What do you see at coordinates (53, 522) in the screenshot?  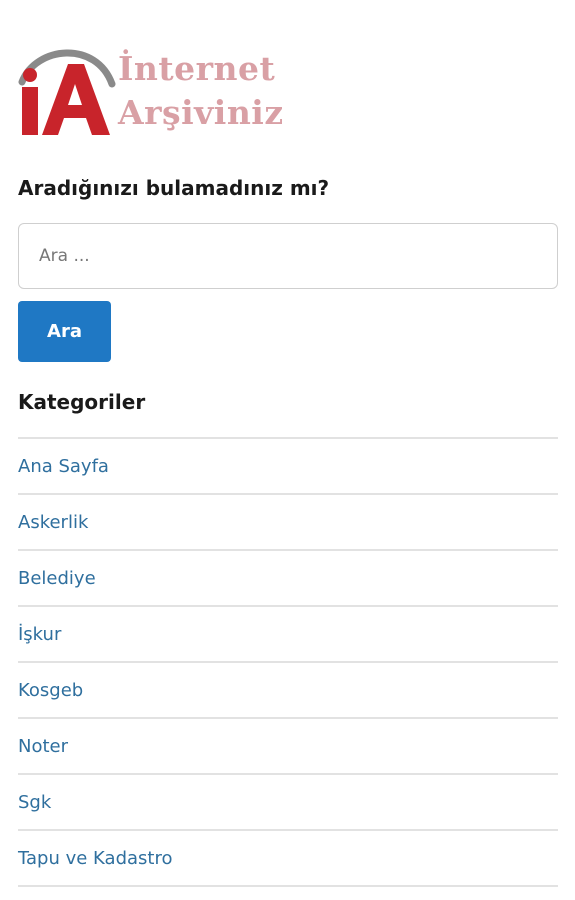 I see `category-link-askerlik: Askerlik` at bounding box center [53, 522].